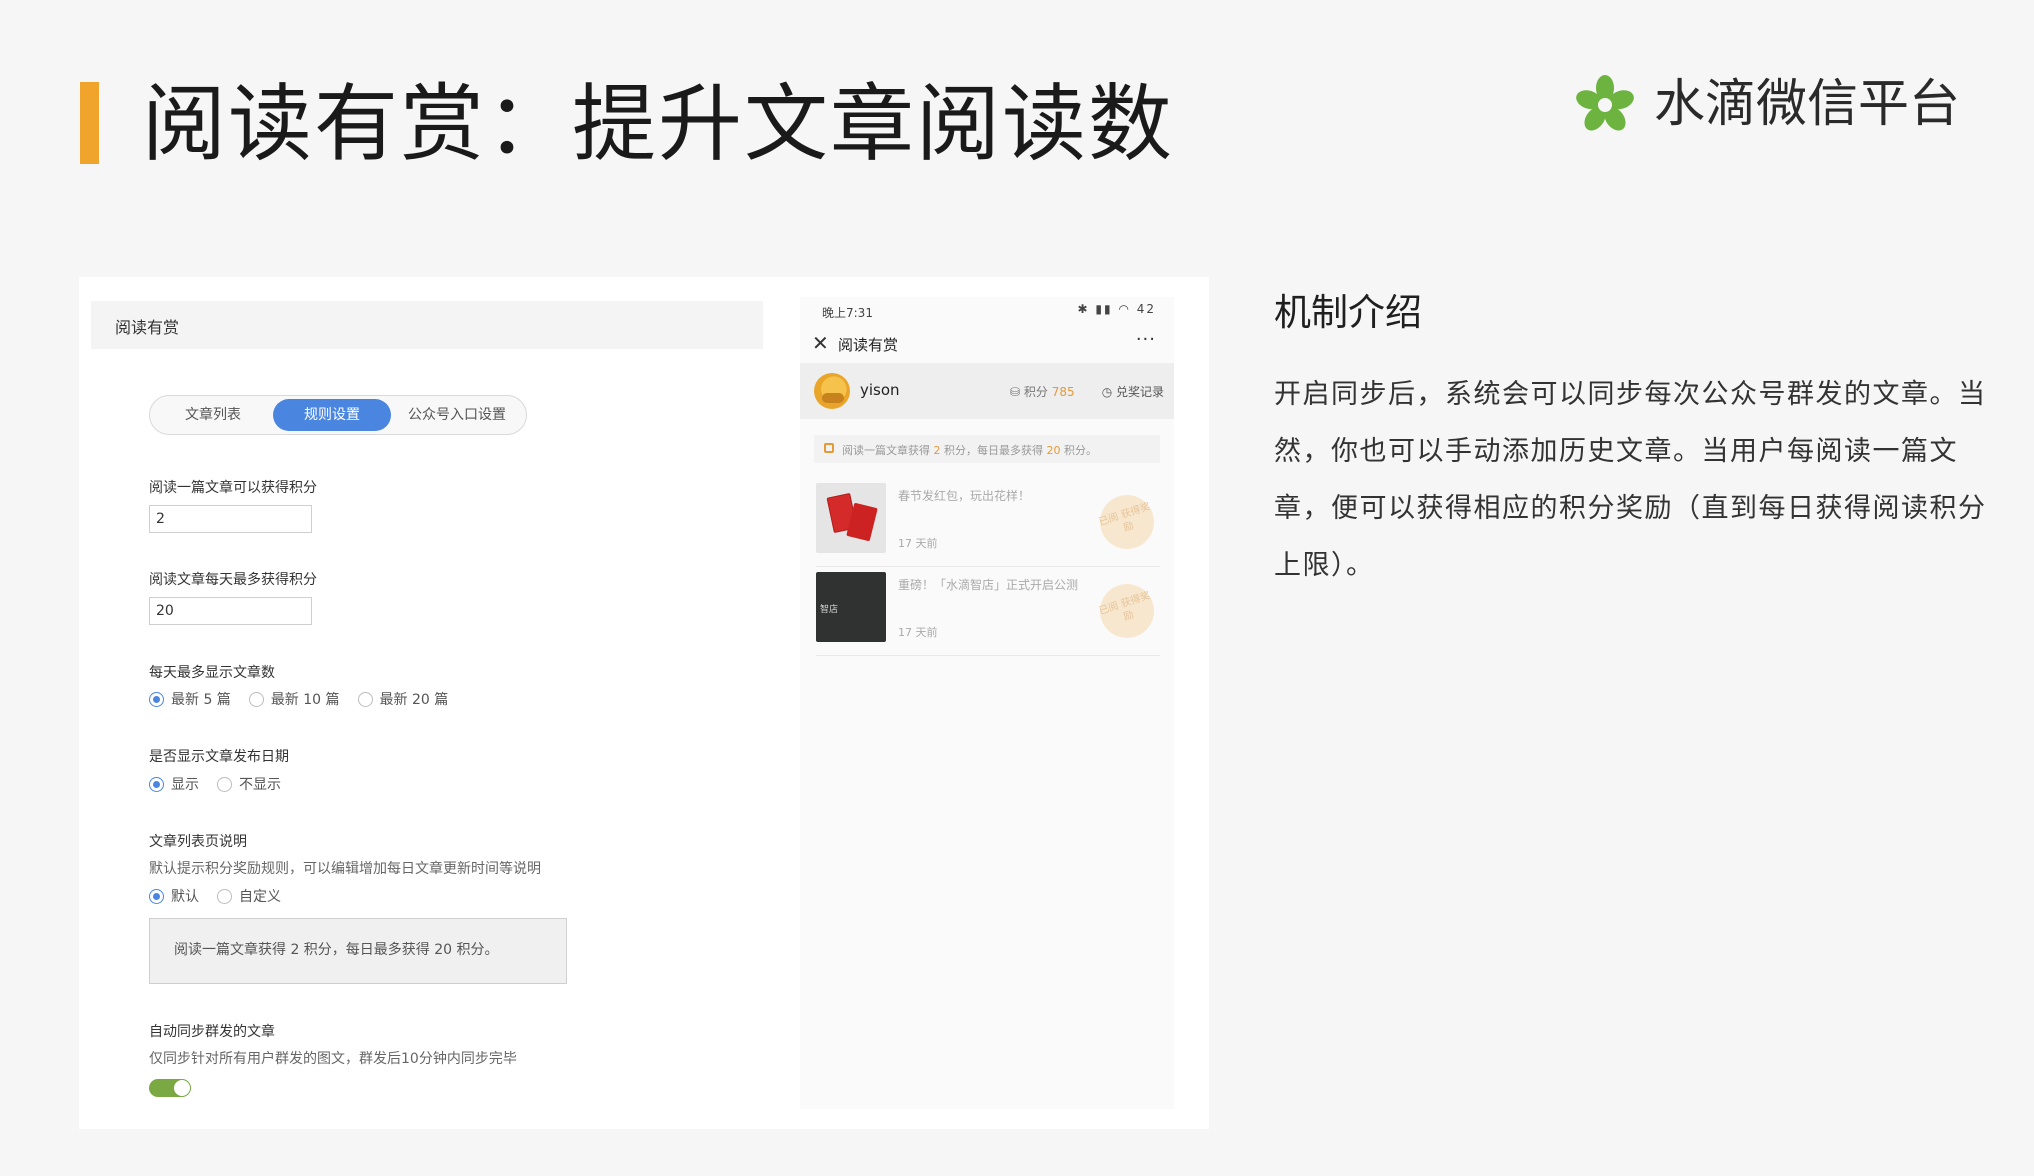  I want to click on thumbnail-label: 智店, so click(829, 610).